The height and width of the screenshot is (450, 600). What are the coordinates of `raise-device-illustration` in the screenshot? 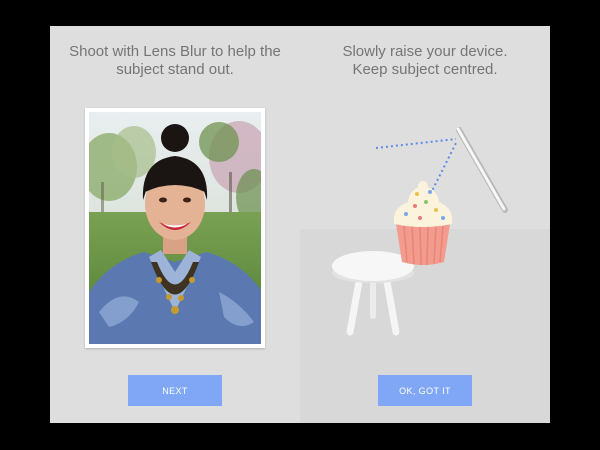 It's located at (420, 231).